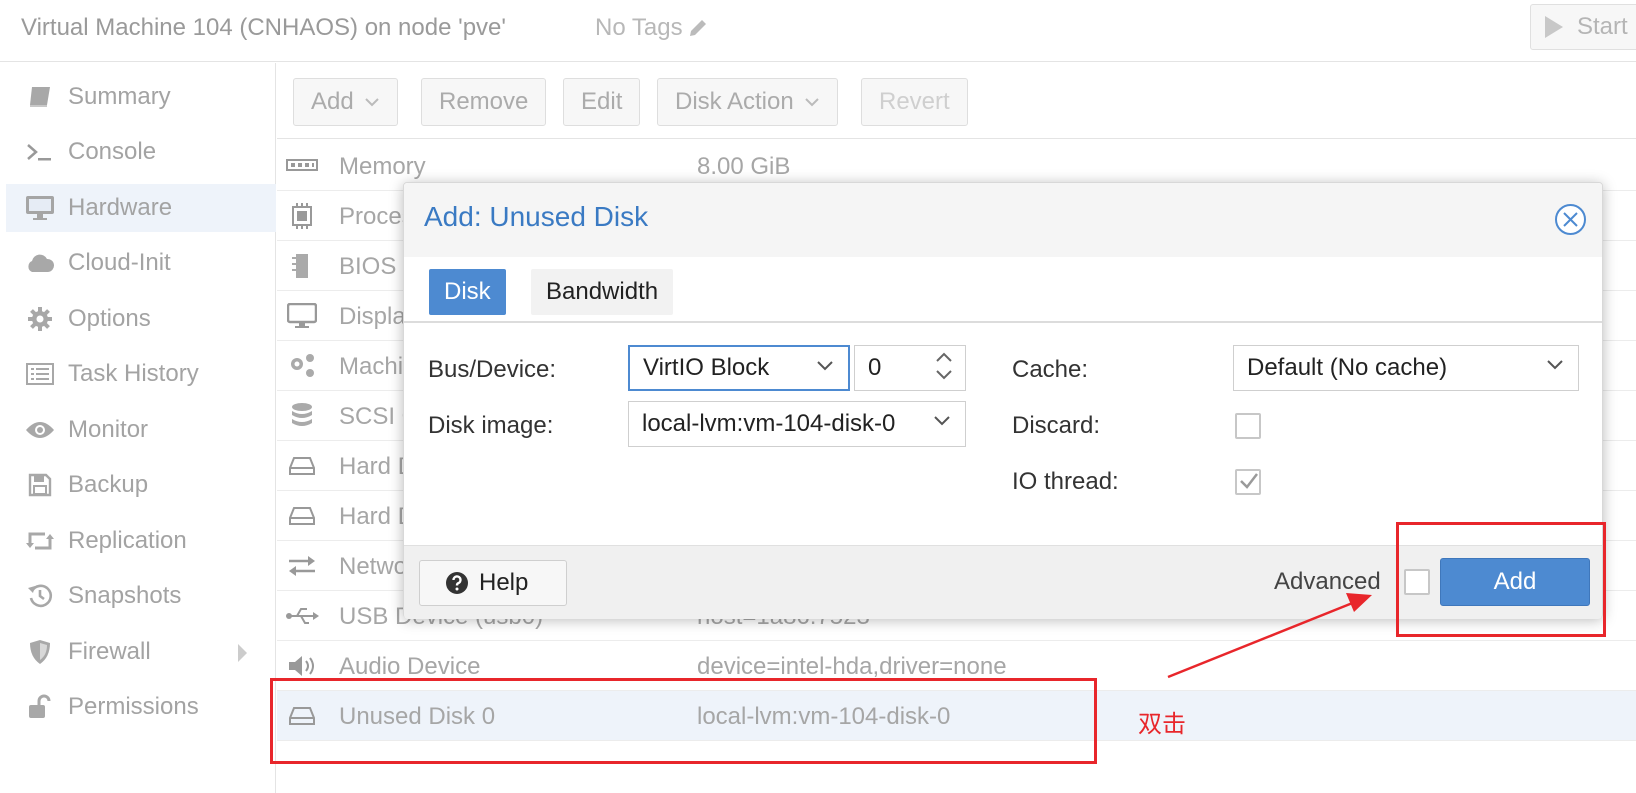 The image size is (1636, 793). Describe the element at coordinates (1003, 290) in the screenshot. I see `dialog-tabbar: Disk Bandwidth` at that location.